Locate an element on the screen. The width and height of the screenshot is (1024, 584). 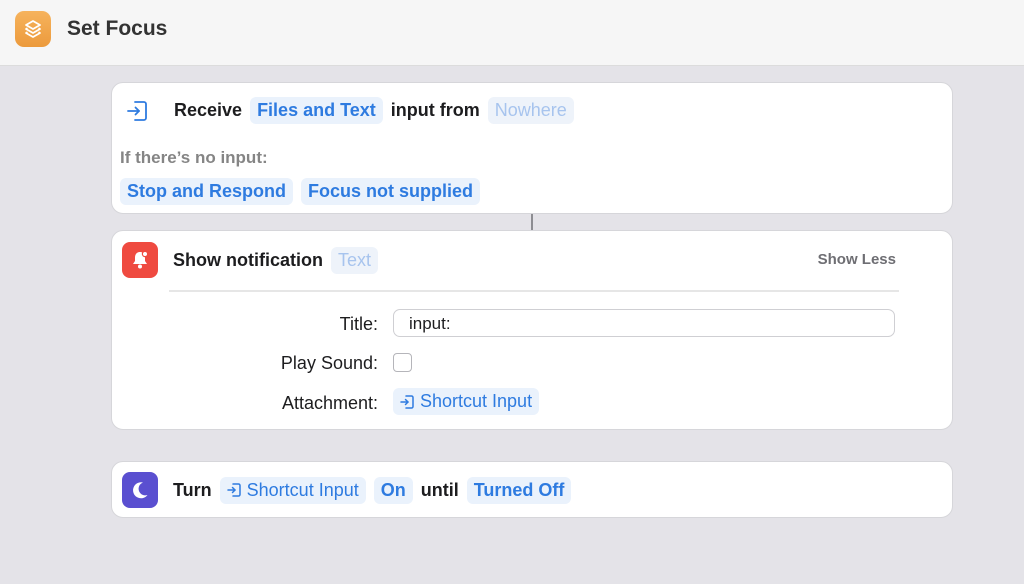
section-divider is located at coordinates (534, 291).